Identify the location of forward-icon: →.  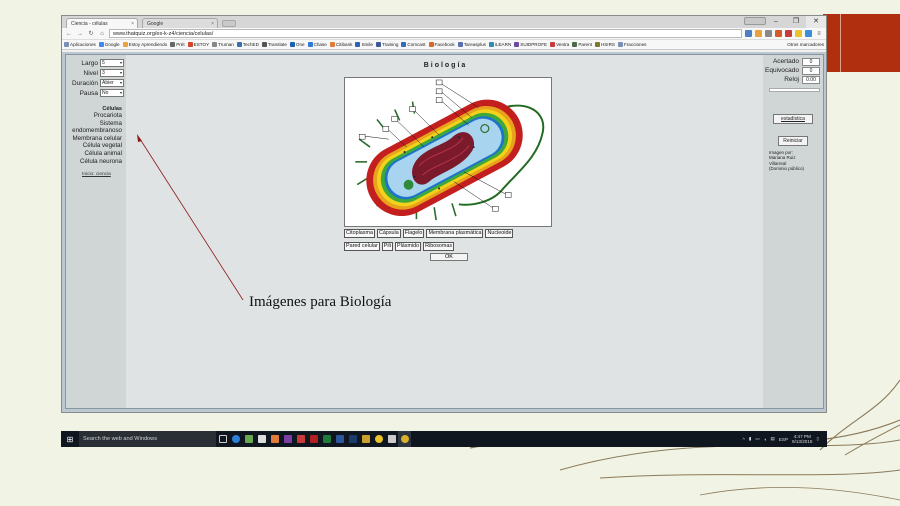
(80, 34).